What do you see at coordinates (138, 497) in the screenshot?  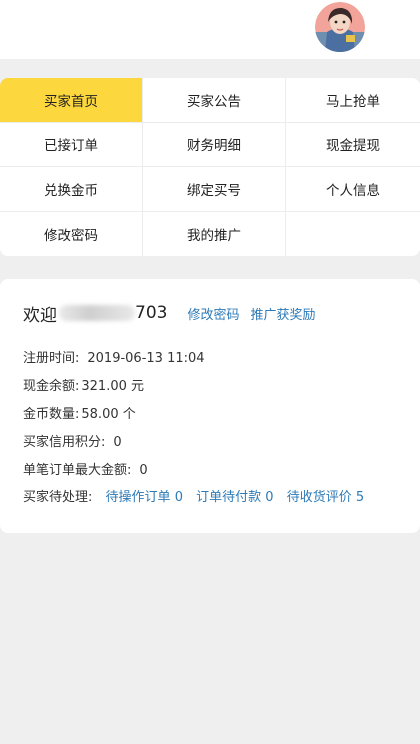 I see `pending-operate-orders-label: 待操作订单` at bounding box center [138, 497].